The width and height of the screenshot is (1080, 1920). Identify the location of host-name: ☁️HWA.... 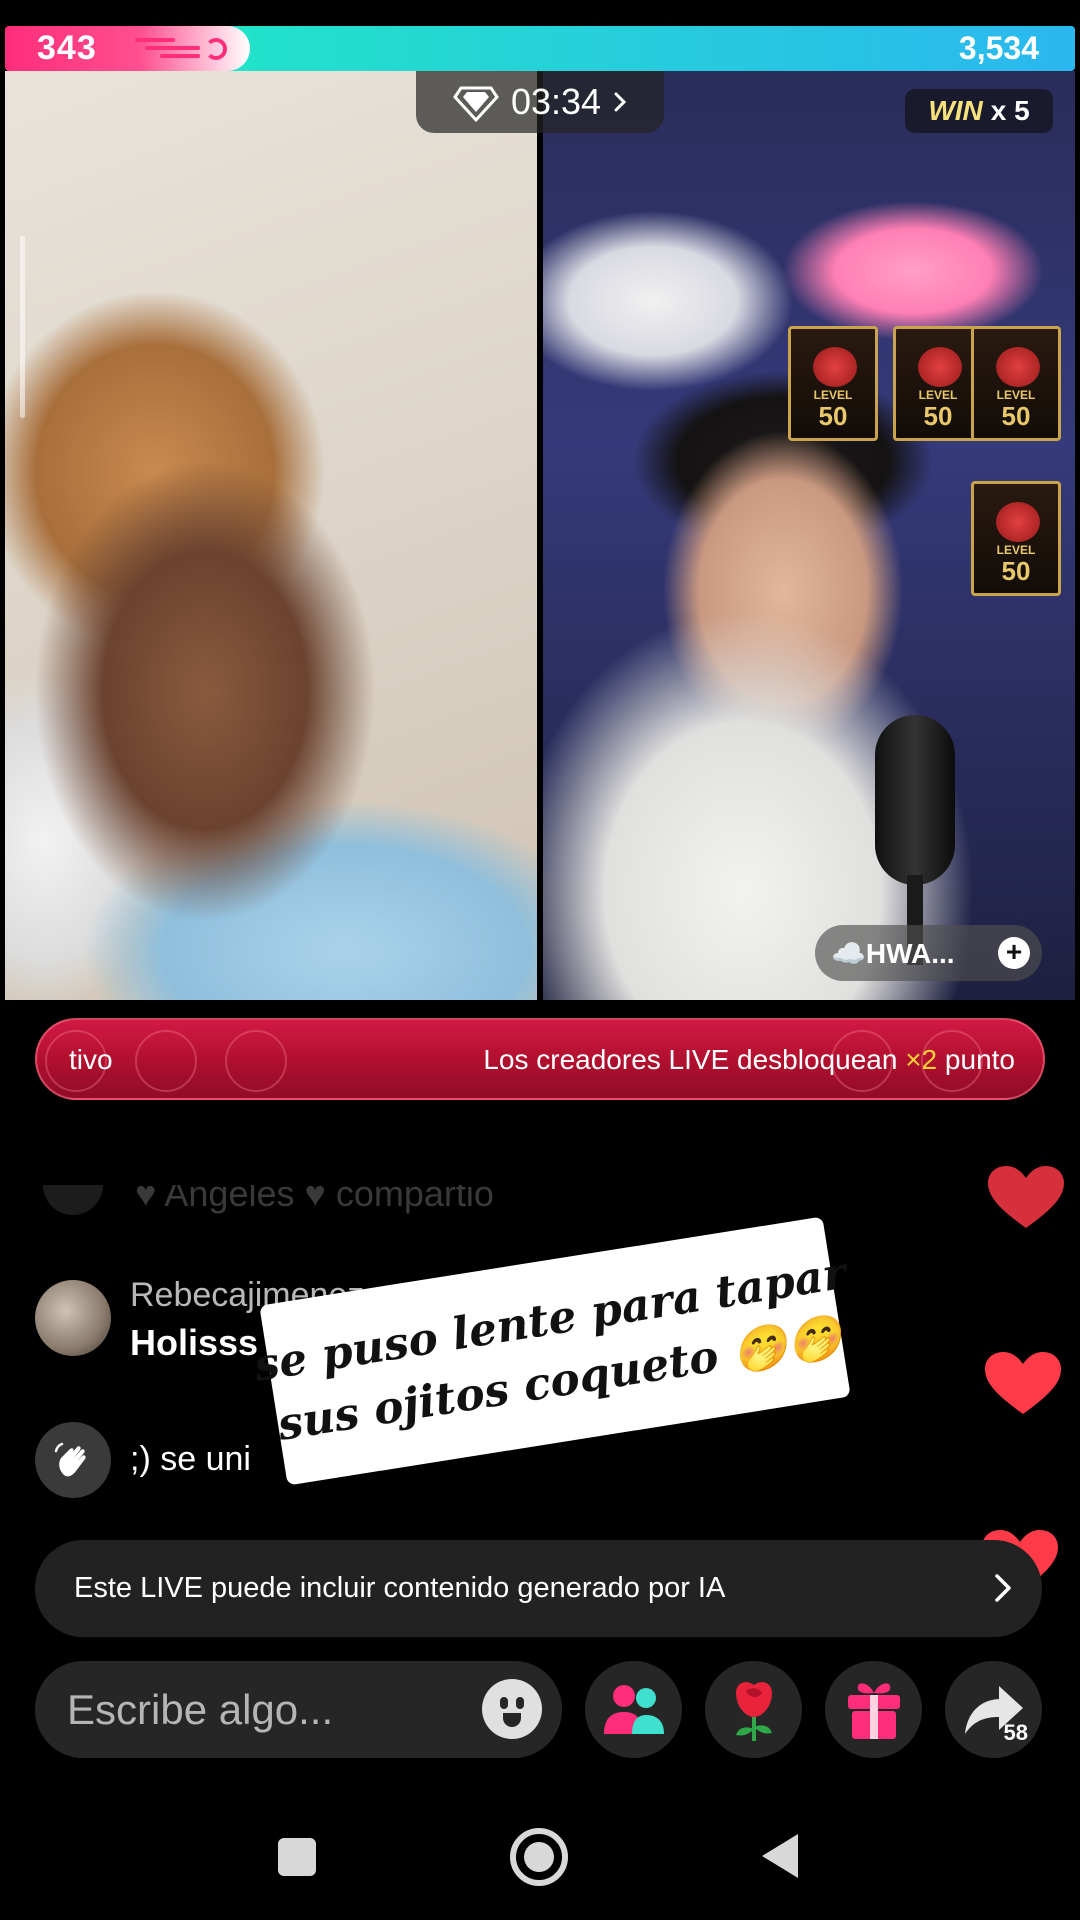
(893, 953).